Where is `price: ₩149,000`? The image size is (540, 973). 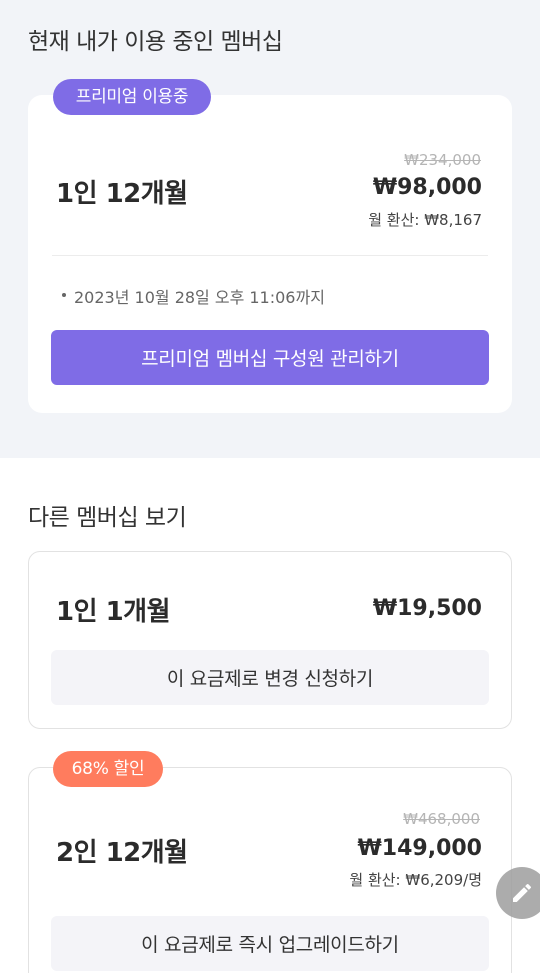
price: ₩149,000 is located at coordinates (419, 848).